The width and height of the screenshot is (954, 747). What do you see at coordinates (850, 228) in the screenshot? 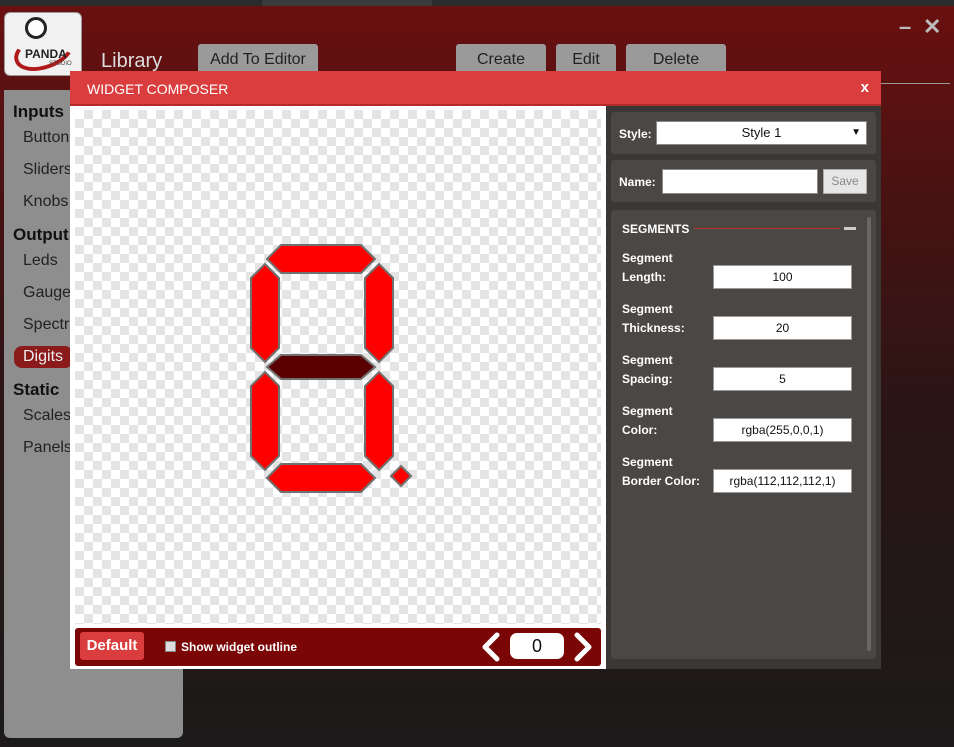
I see `collapse-icon` at bounding box center [850, 228].